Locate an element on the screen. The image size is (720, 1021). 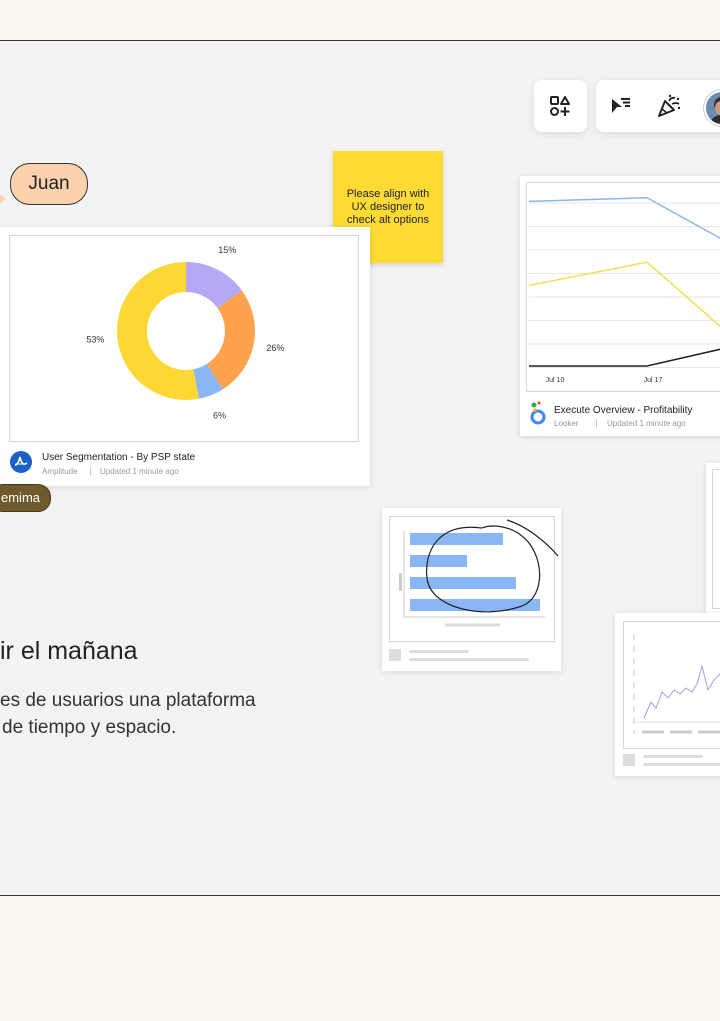
donut-slice is located at coordinates (230, 340).